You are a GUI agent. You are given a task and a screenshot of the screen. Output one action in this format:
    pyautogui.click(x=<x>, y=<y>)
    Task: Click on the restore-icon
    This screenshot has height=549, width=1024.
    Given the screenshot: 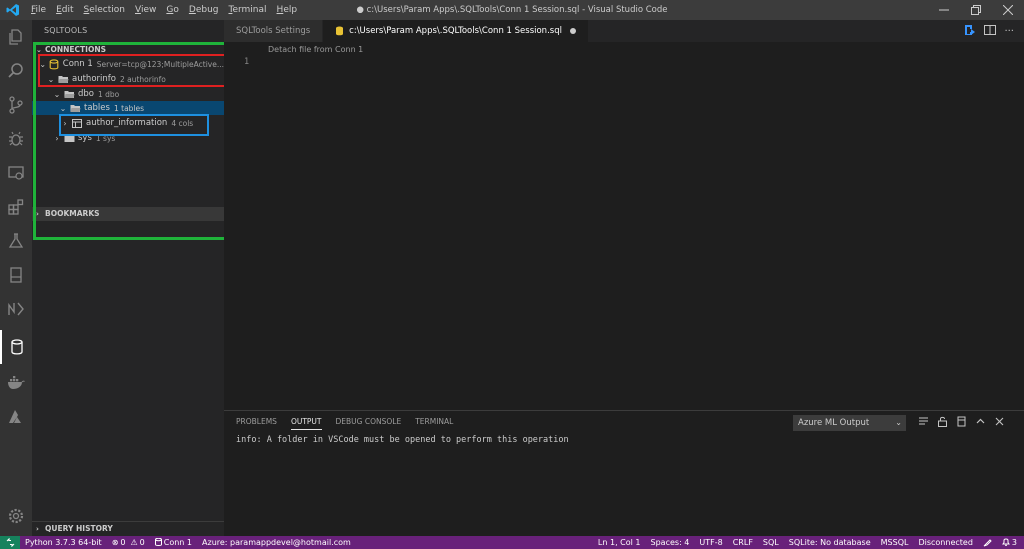 What is the action you would take?
    pyautogui.click(x=976, y=10)
    